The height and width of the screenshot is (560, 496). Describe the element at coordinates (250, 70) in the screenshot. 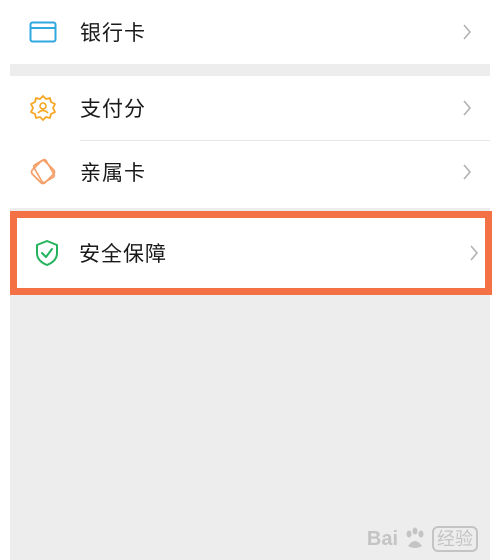

I see `section-divider` at that location.